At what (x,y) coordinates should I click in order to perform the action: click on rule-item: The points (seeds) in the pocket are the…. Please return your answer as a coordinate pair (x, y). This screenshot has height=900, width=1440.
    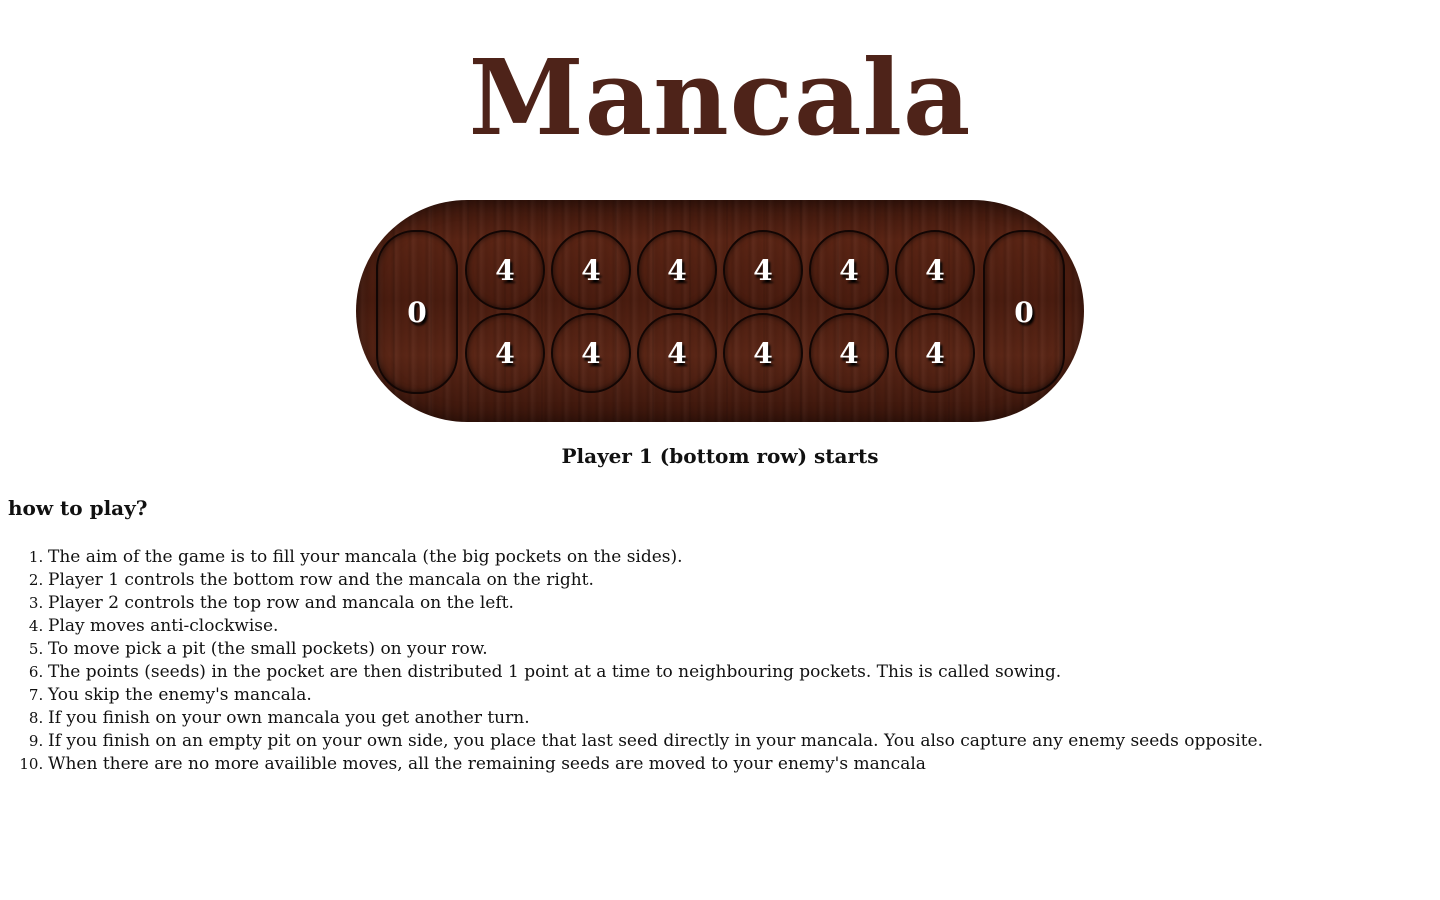
    Looking at the image, I should click on (738, 672).